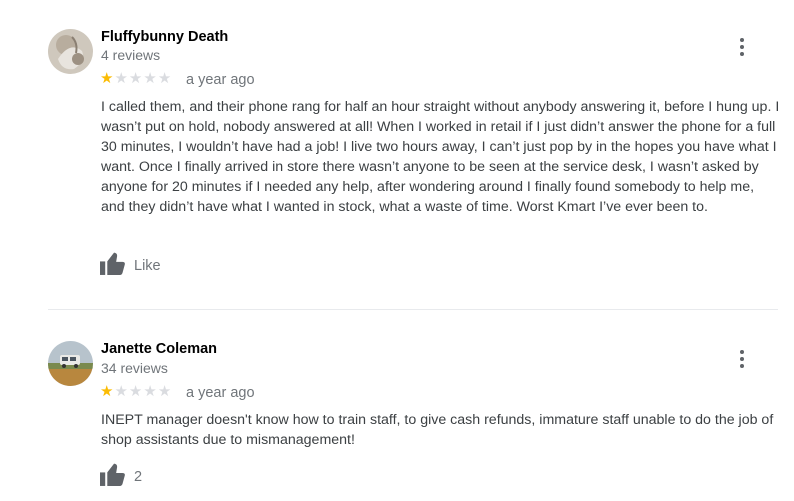 The width and height of the screenshot is (794, 501). What do you see at coordinates (107, 391) in the screenshot?
I see `star-filled-icon: ★` at bounding box center [107, 391].